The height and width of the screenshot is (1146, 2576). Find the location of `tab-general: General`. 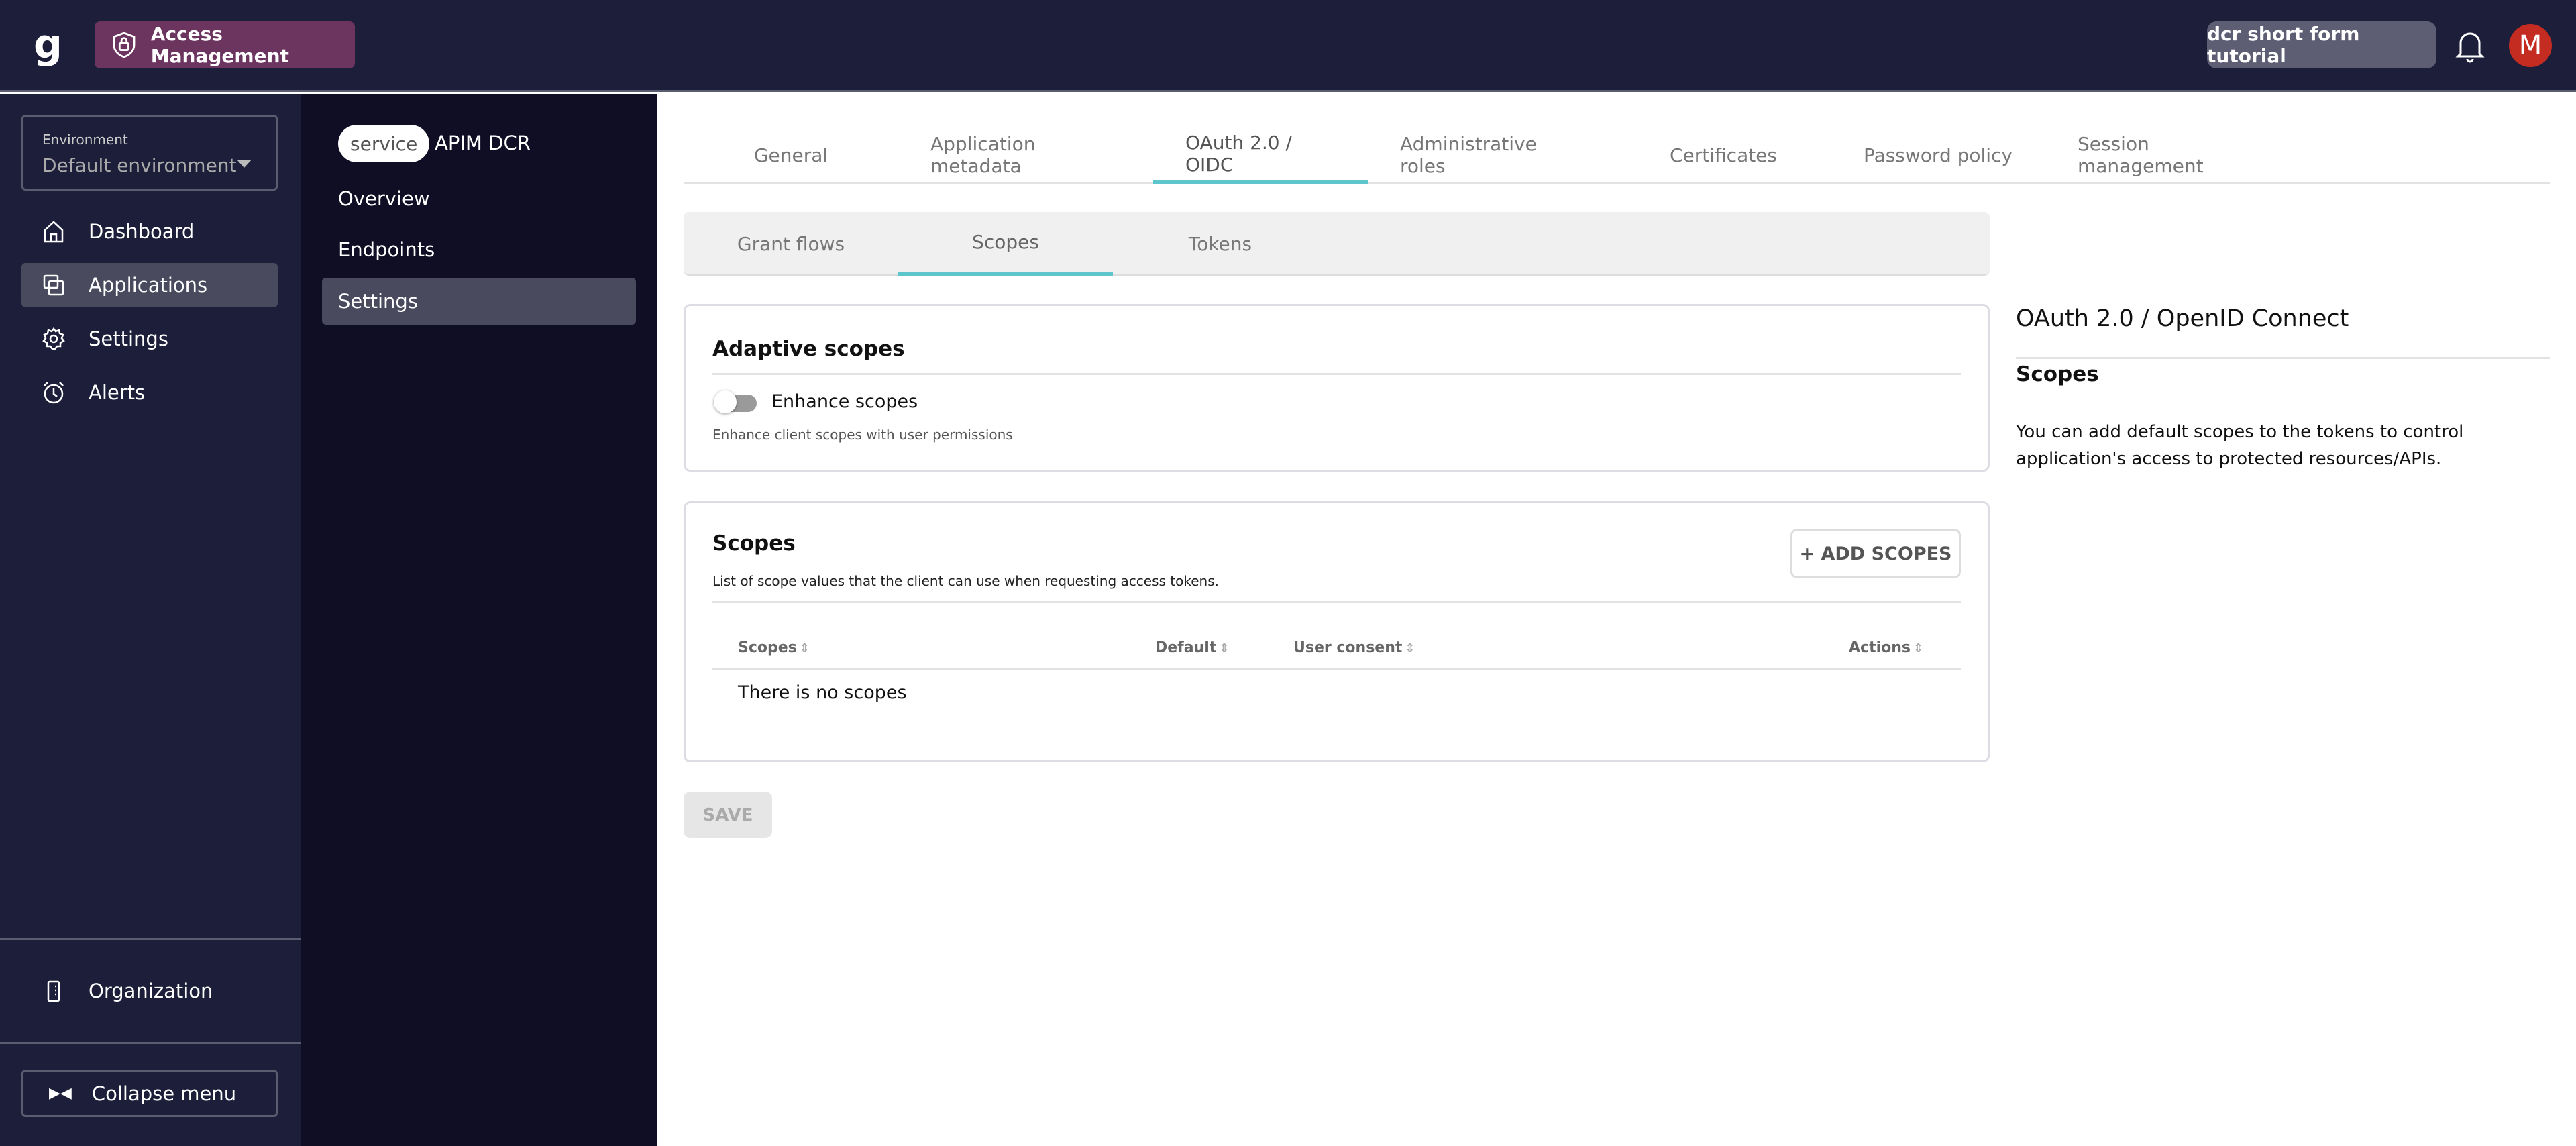

tab-general: General is located at coordinates (791, 155).